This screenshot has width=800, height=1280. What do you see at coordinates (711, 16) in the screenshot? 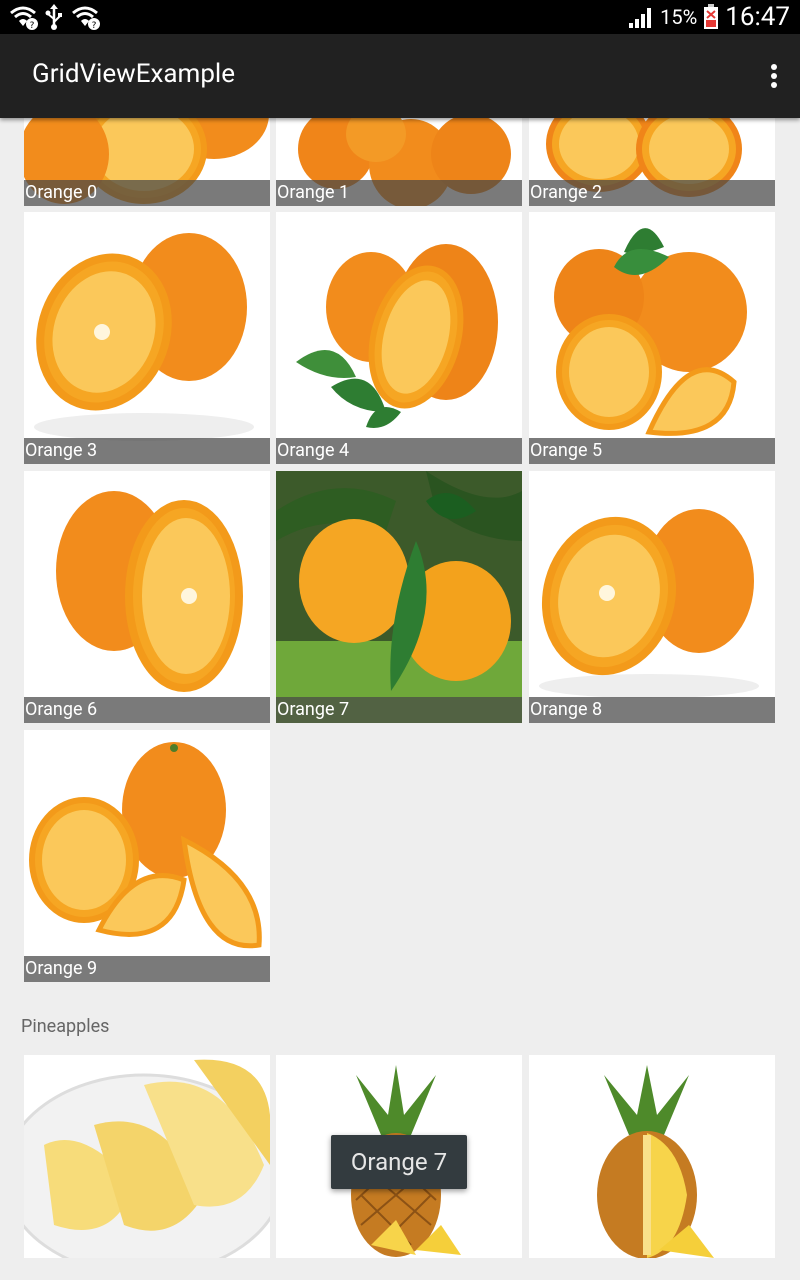
I see `battery-low-icon` at bounding box center [711, 16].